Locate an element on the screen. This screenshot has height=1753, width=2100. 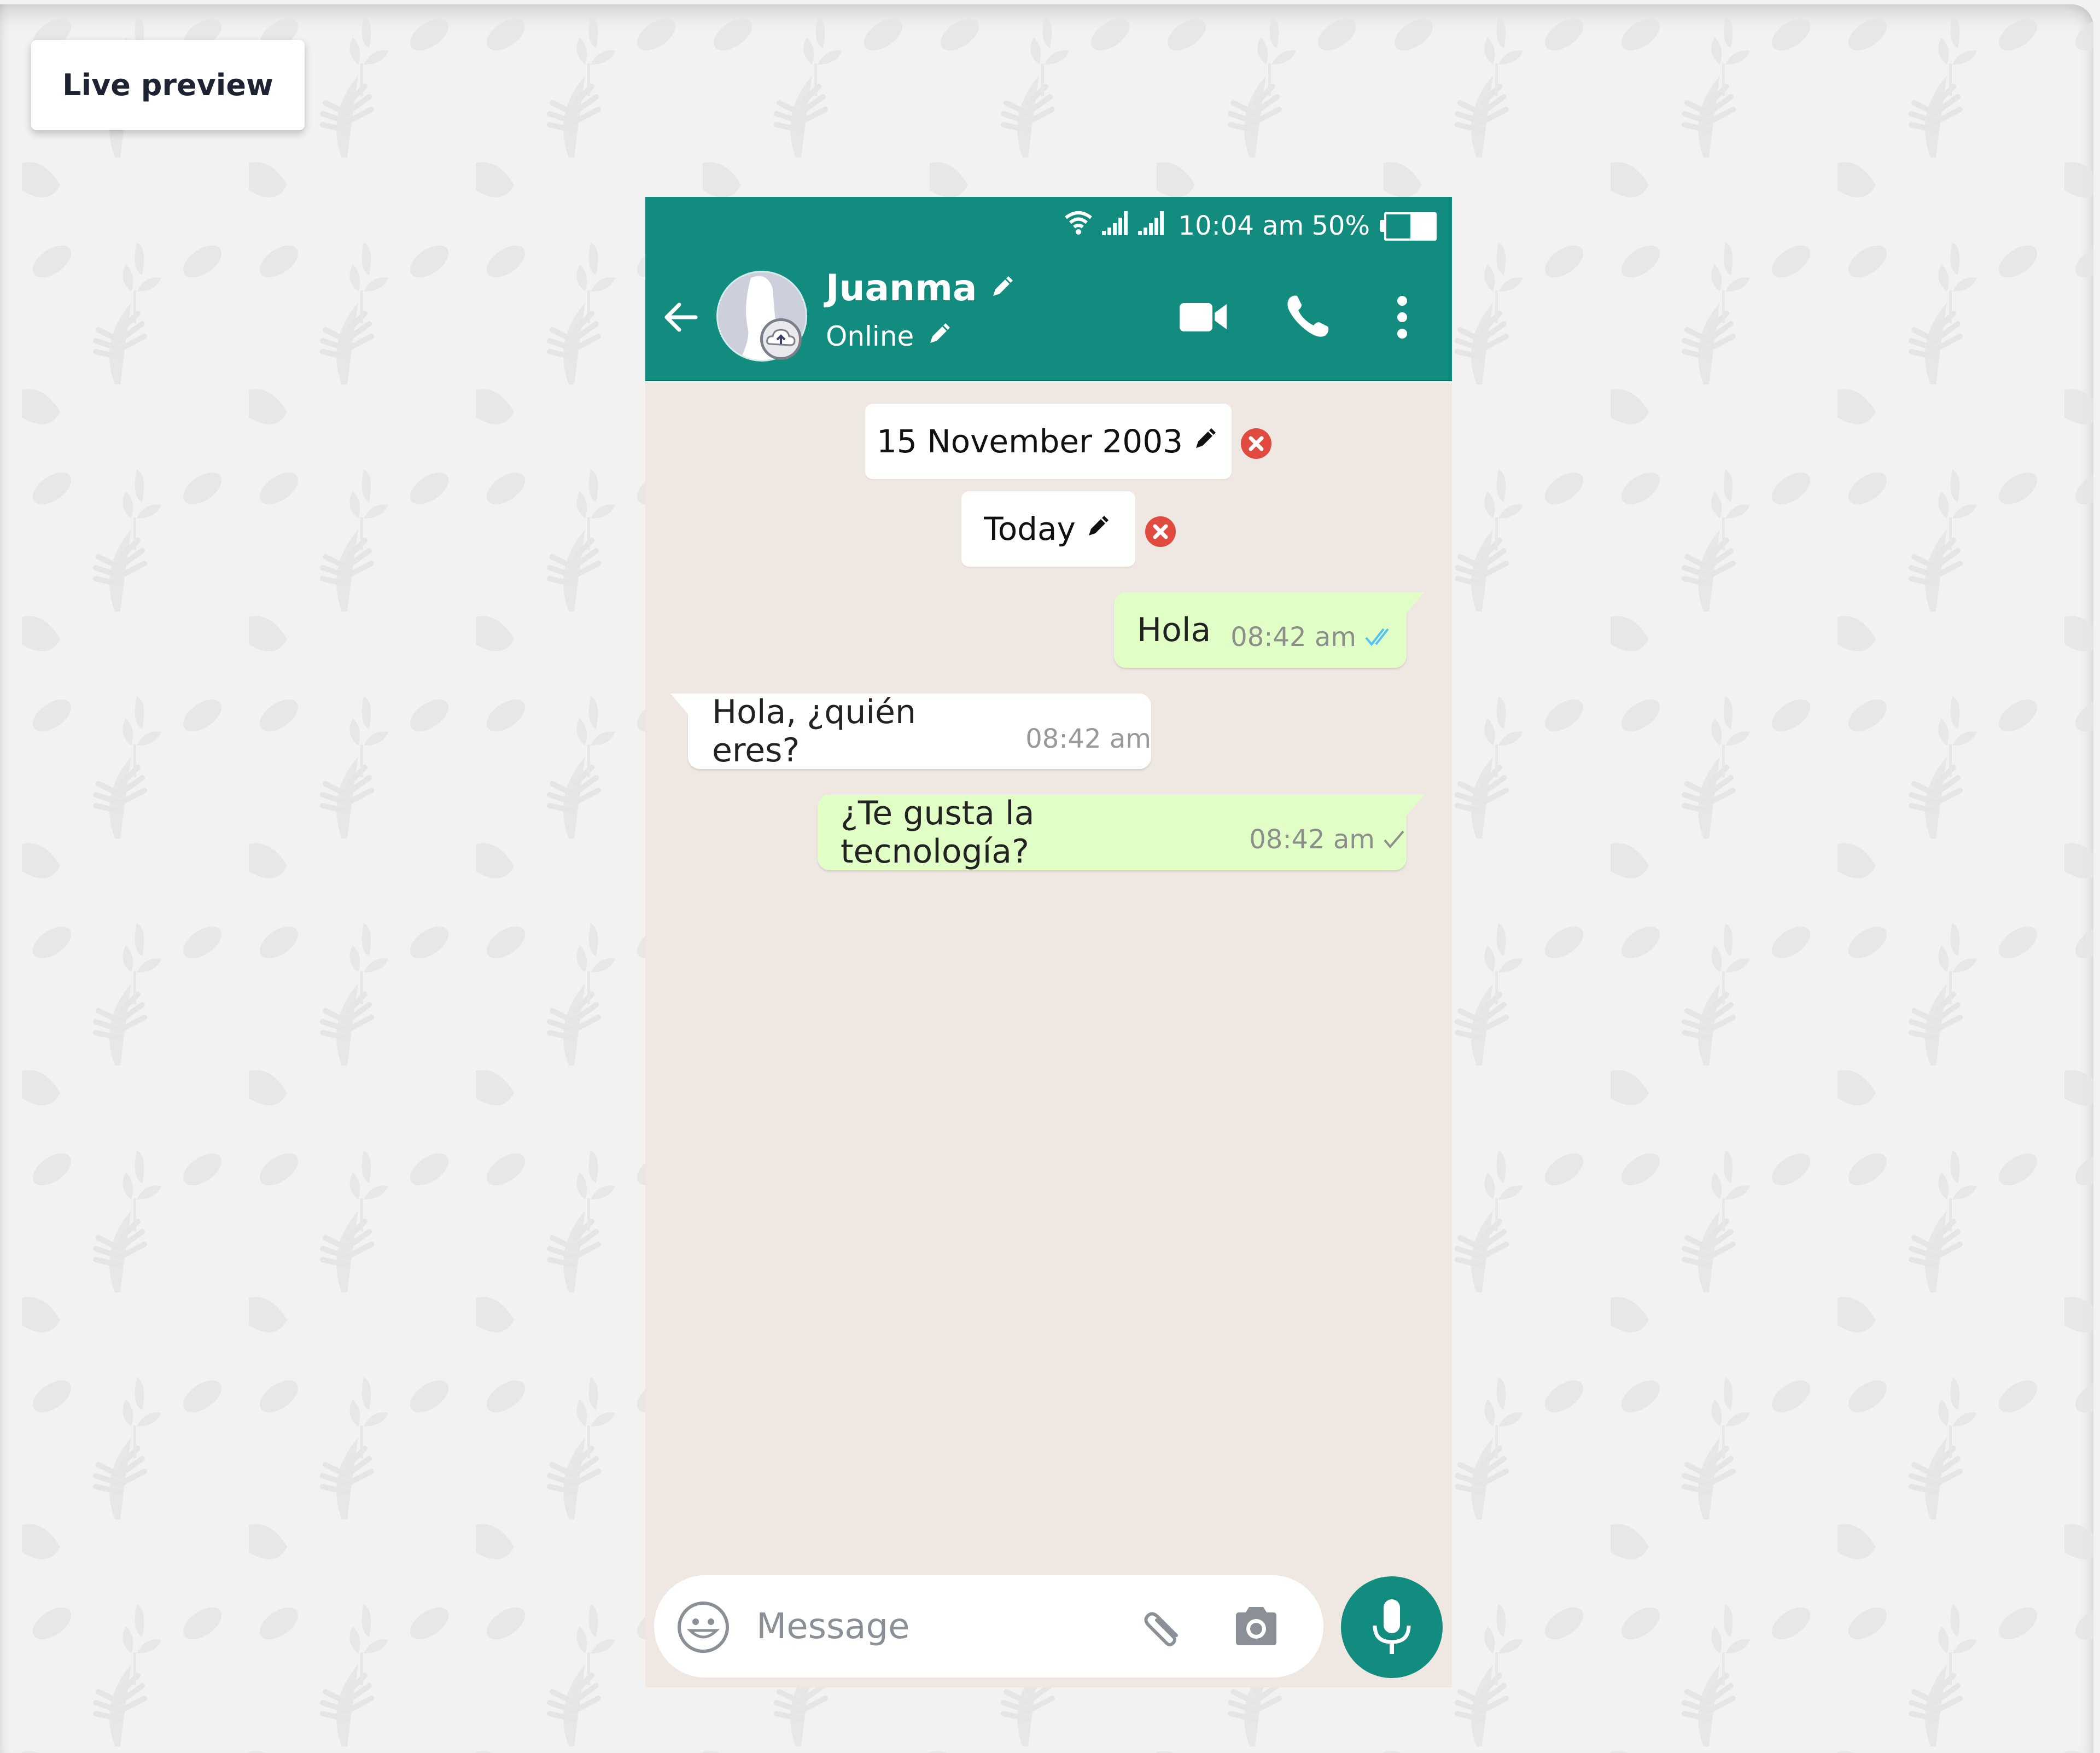
double-check-read-icon is located at coordinates (1381, 639).